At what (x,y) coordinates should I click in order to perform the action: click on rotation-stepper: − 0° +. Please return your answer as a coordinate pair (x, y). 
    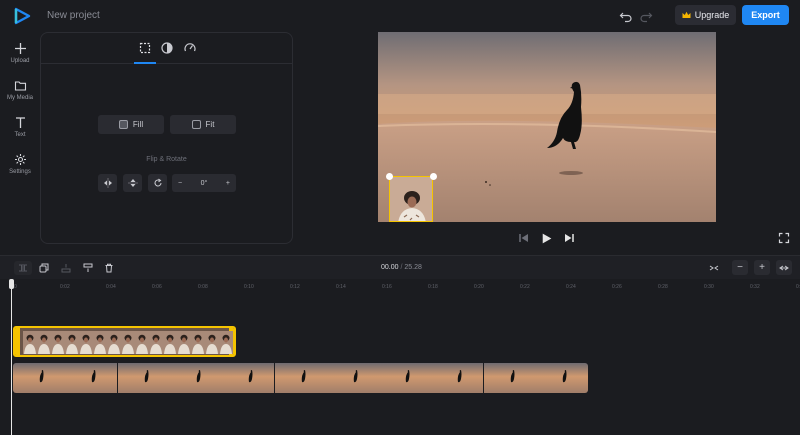
    Looking at the image, I should click on (204, 183).